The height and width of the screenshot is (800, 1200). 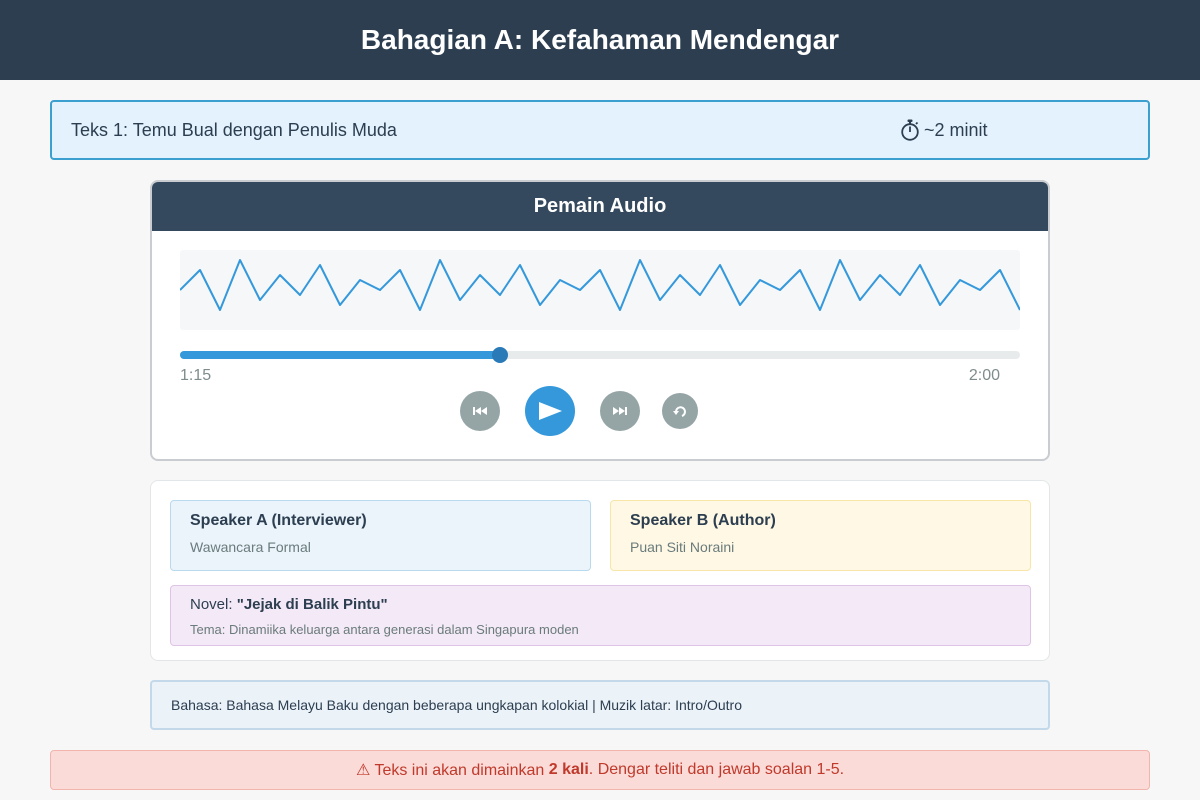 What do you see at coordinates (278, 520) in the screenshot?
I see `speaker-a-title: Speaker A (Interviewer)` at bounding box center [278, 520].